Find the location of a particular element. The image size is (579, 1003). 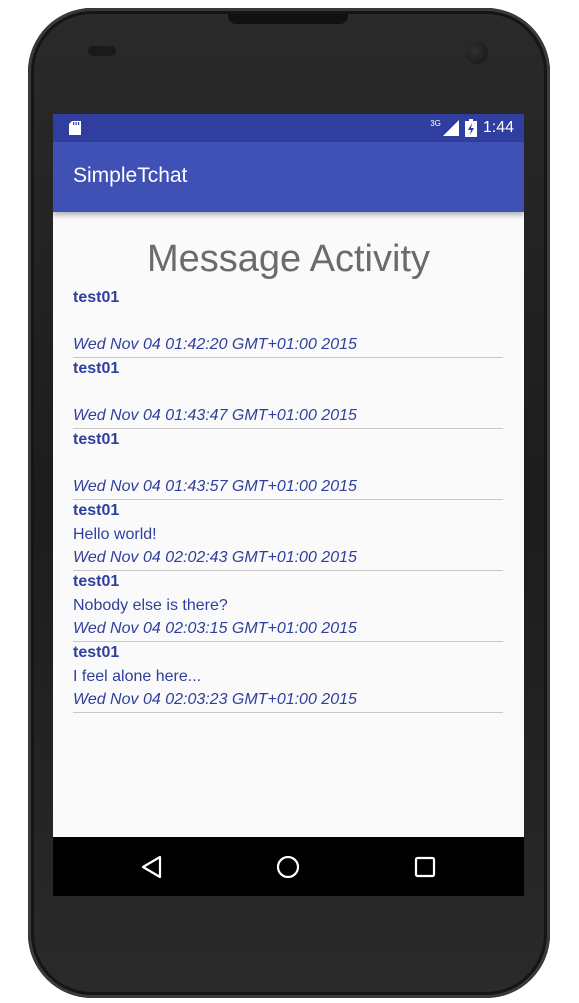

recents-icon is located at coordinates (425, 867).